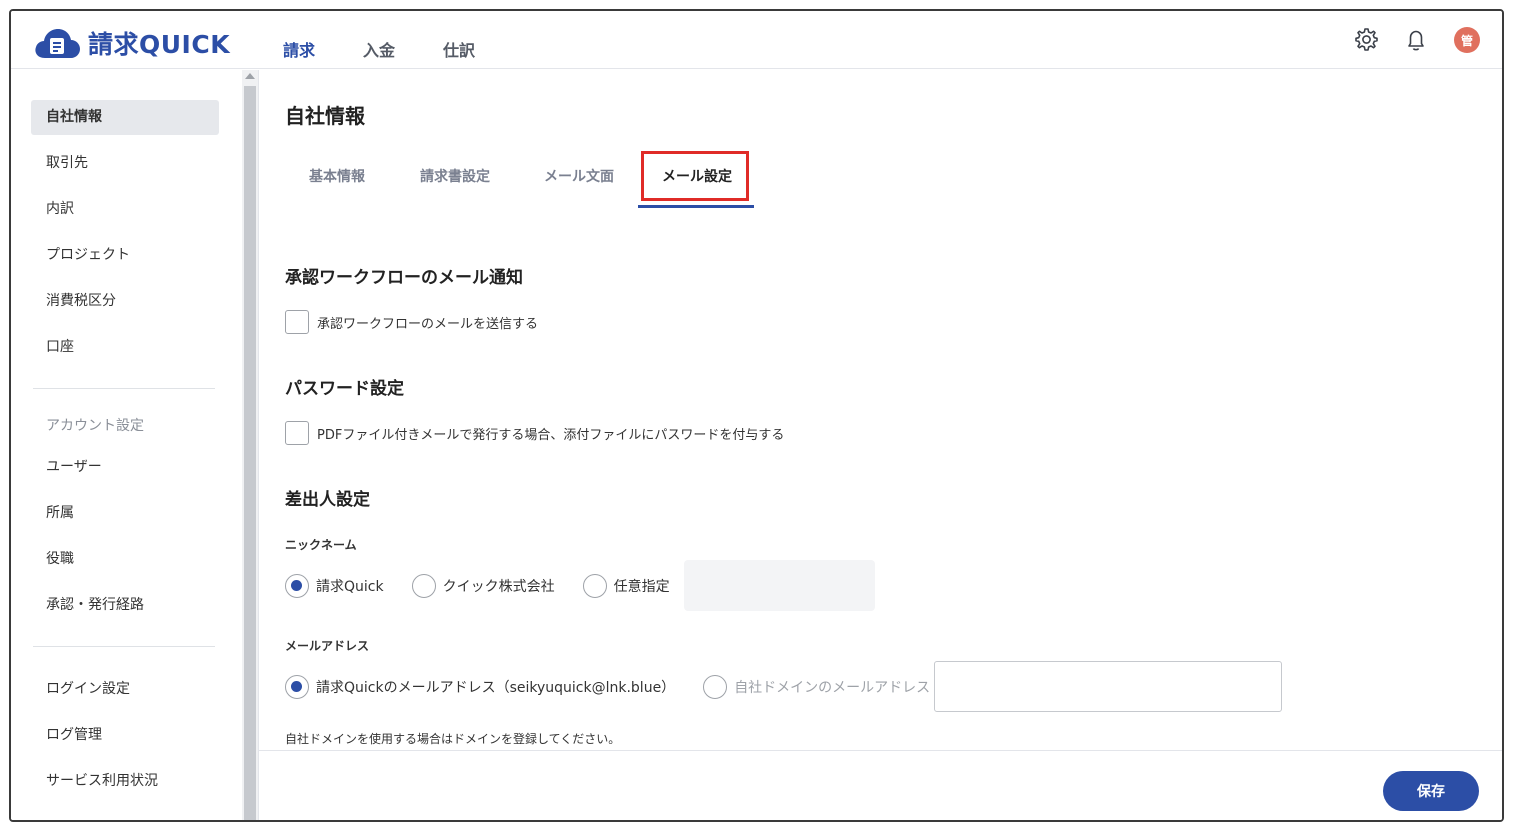 This screenshot has height=832, width=1514. I want to click on approval-section-title: 承認ワークフローのメール通知, so click(404, 278).